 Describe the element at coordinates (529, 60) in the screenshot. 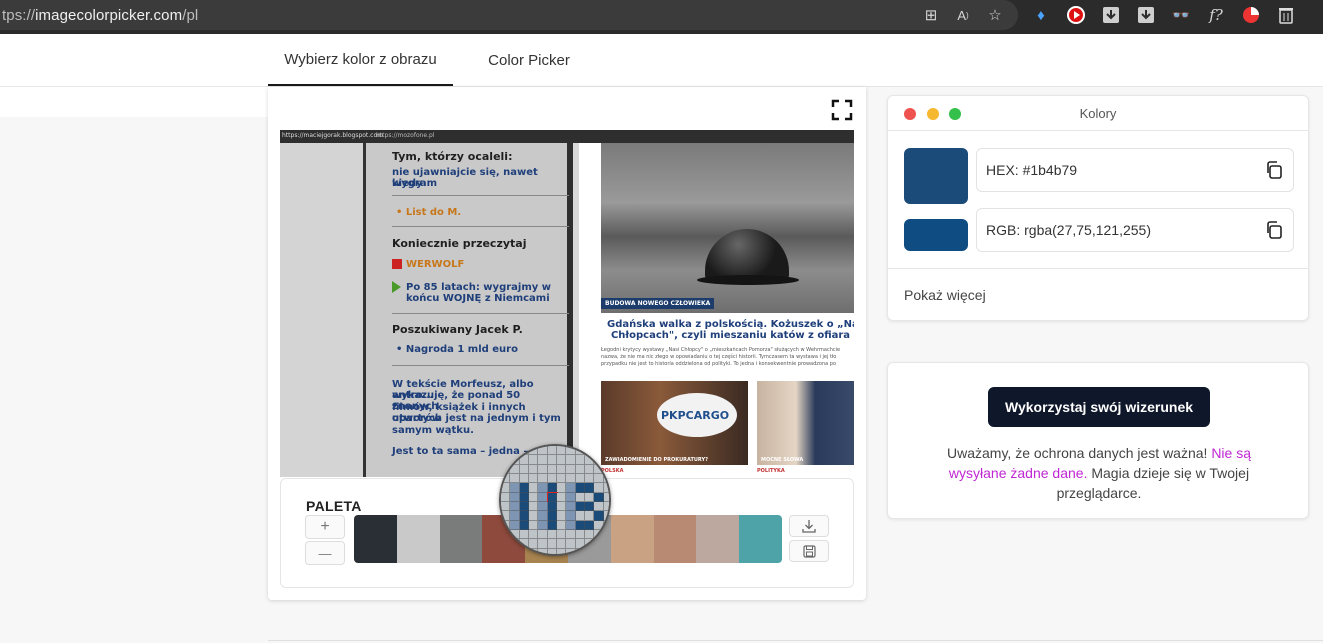

I see `tab-color-picker: Color Picker` at that location.